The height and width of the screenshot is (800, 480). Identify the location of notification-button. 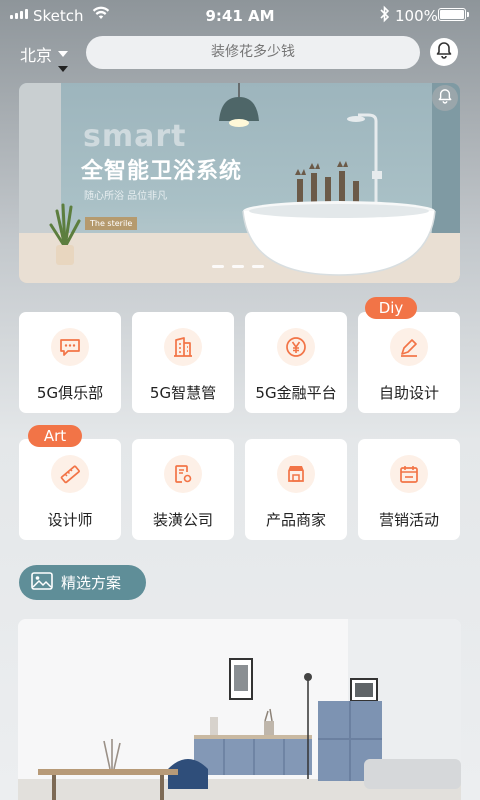
(444, 52).